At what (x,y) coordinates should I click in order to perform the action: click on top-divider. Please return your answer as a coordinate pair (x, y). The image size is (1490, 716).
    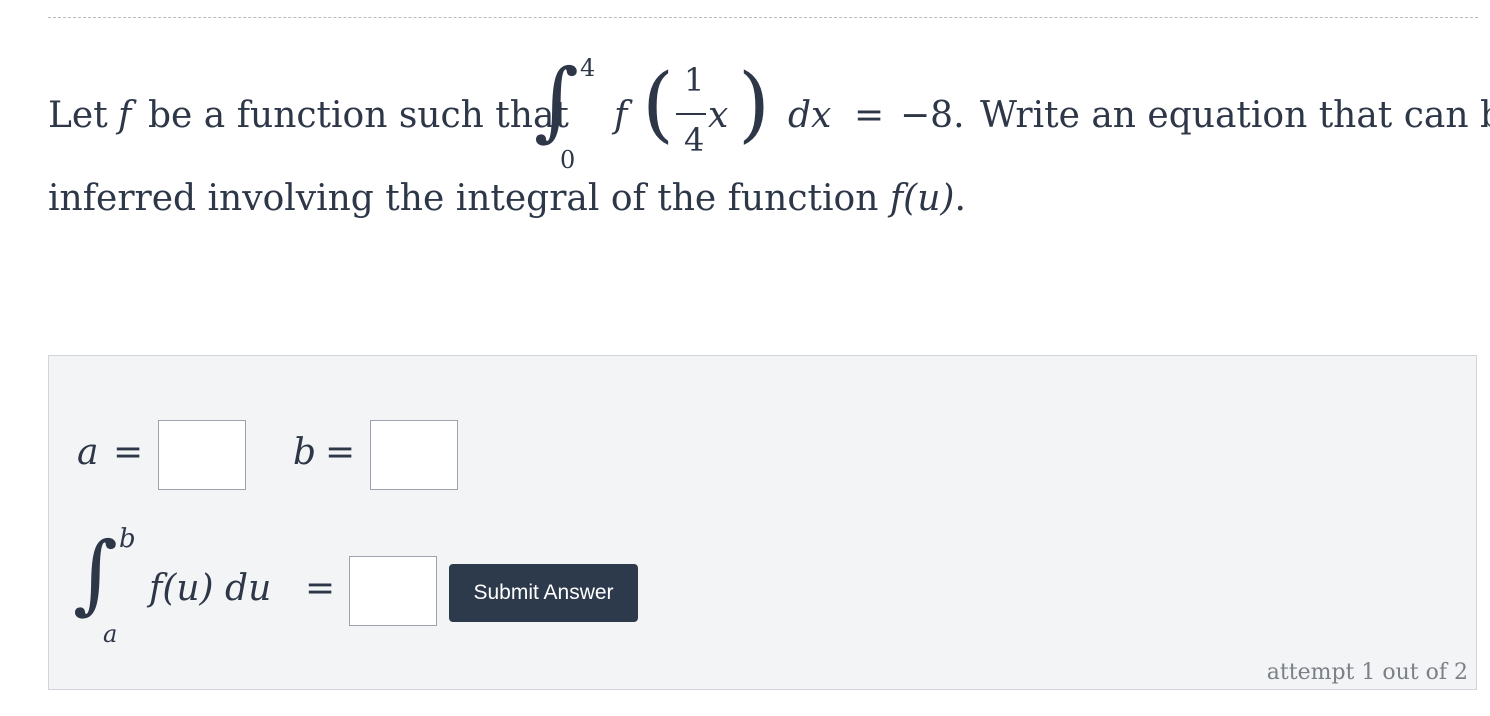
    Looking at the image, I should click on (763, 17).